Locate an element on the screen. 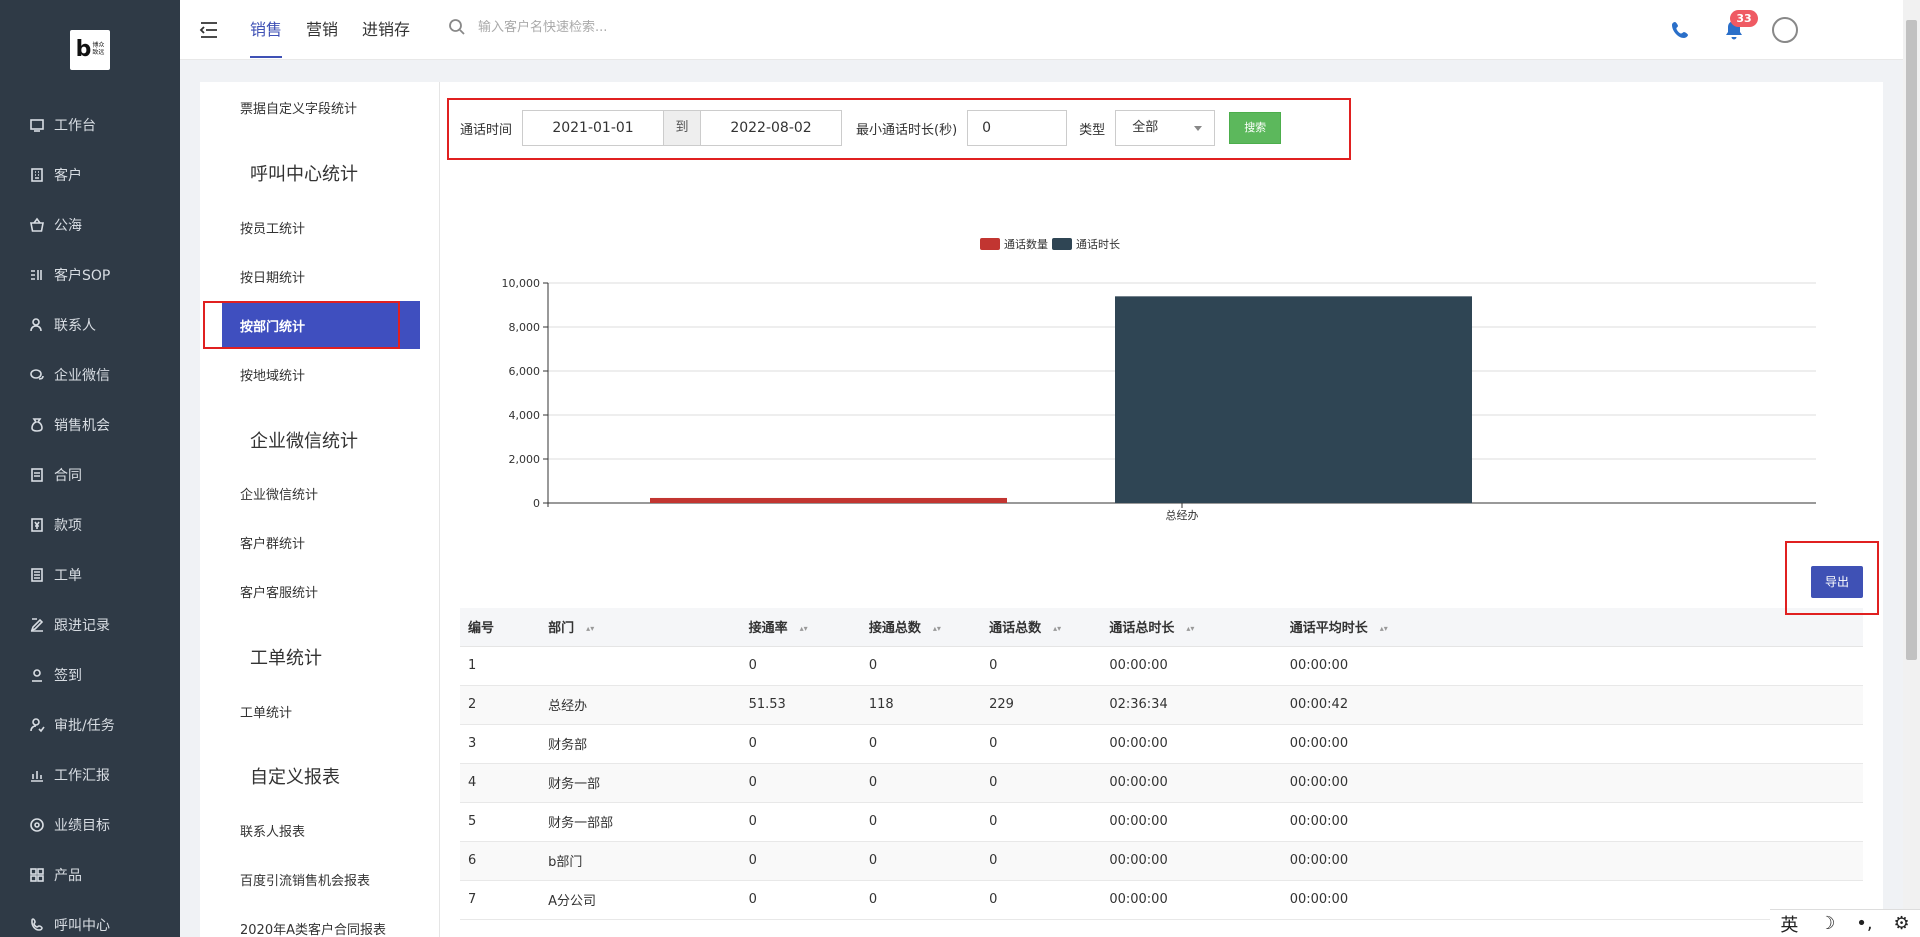  side-item-ticket-stats: 工单统计 is located at coordinates (266, 711).